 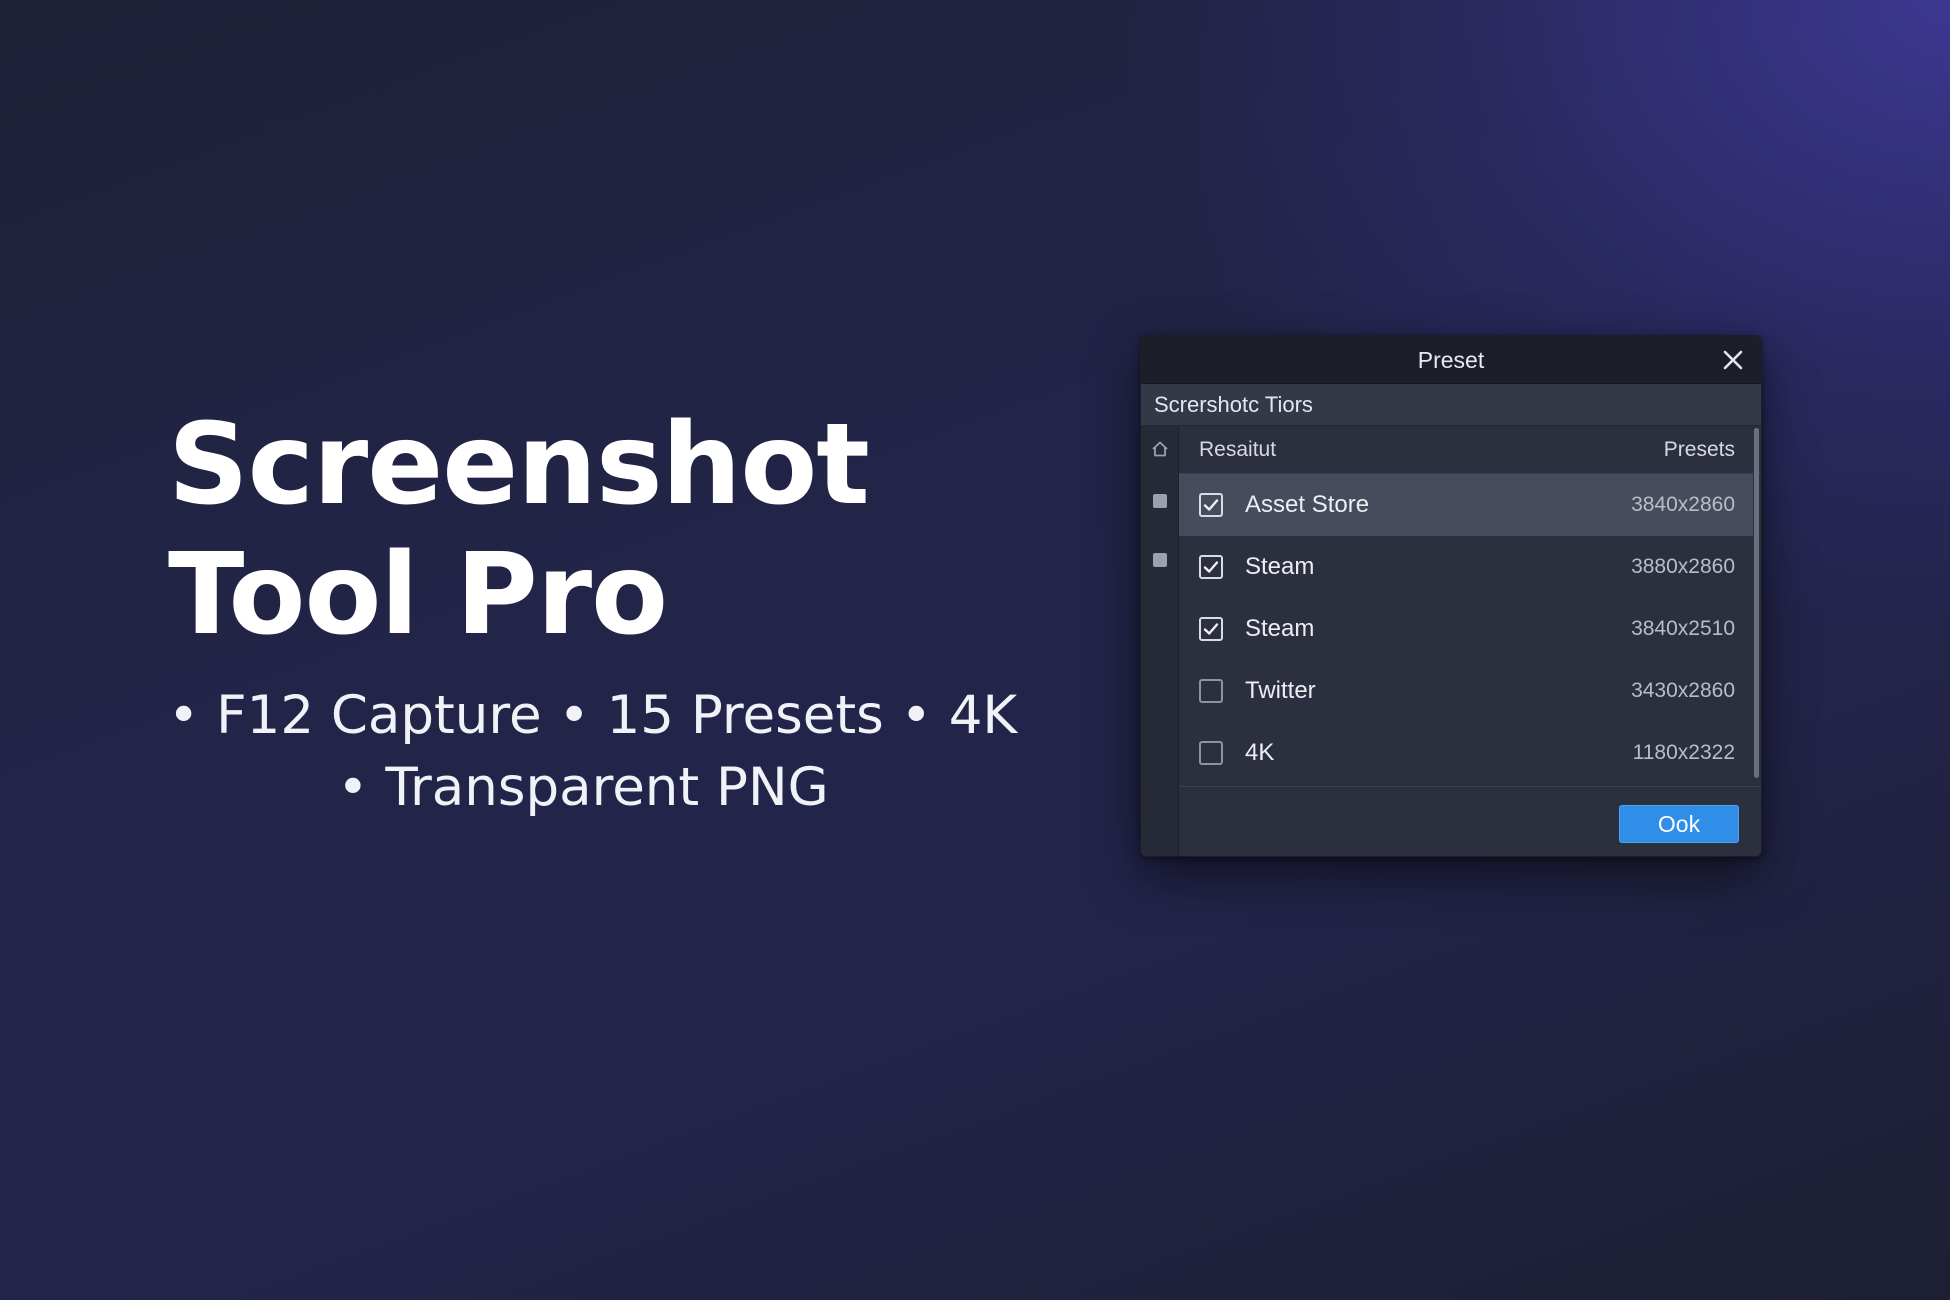 I want to click on list-item: 4K 1180x2322, so click(x=1466, y=753).